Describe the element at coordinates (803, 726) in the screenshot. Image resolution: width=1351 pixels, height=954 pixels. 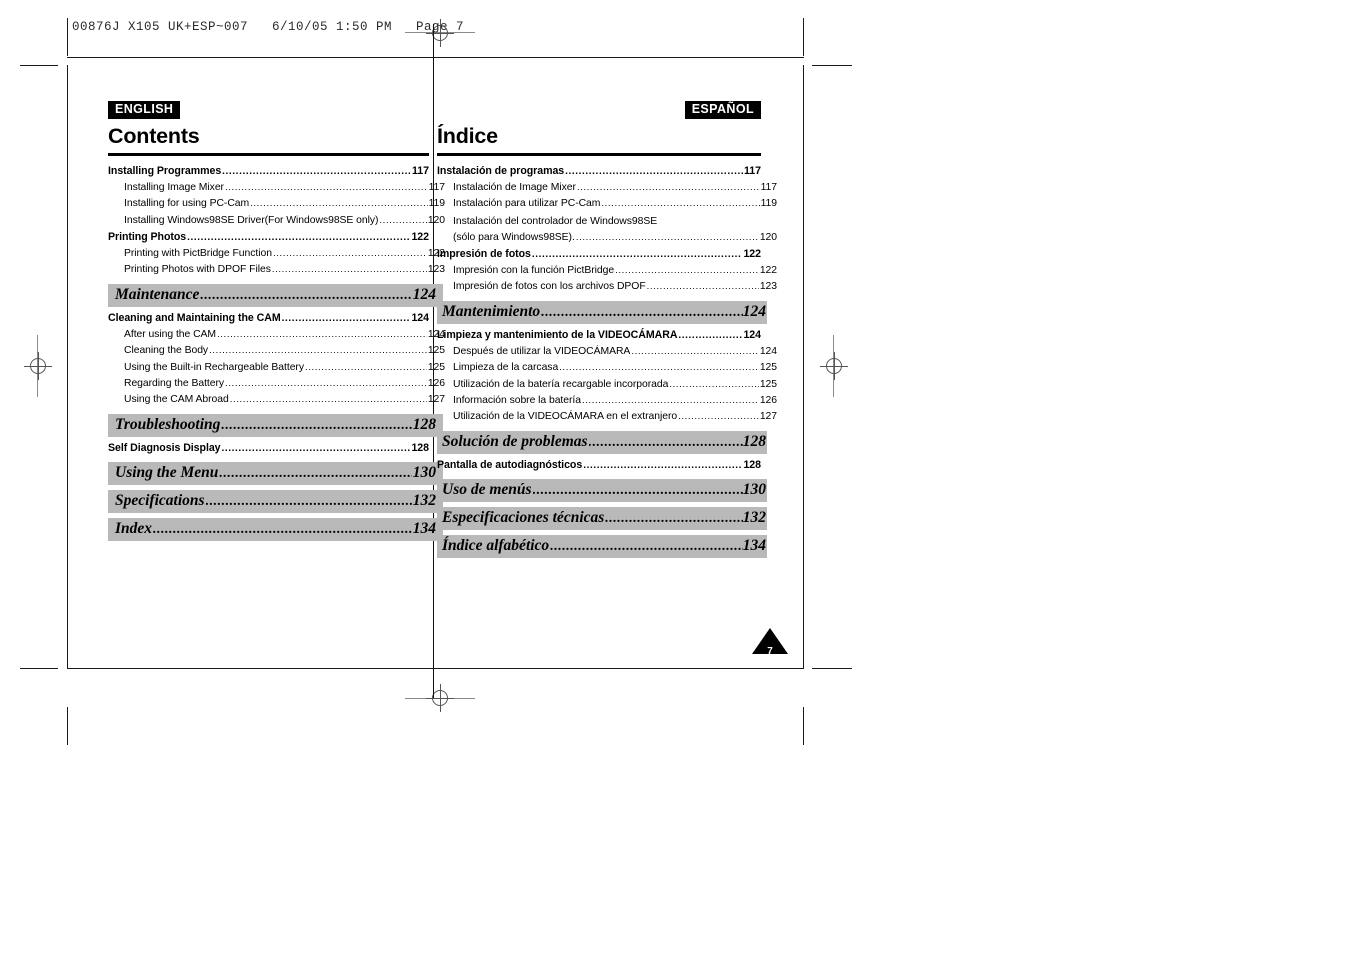
I see `crop-mark-bottom-right-vertical` at that location.